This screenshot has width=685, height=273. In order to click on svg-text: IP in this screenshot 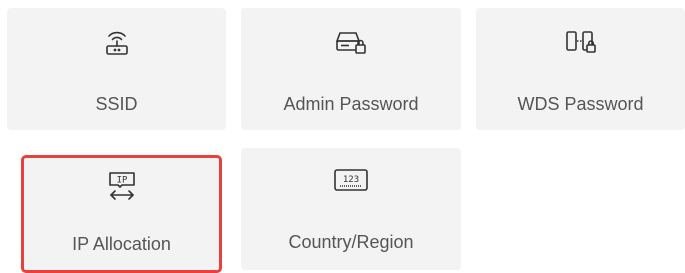, I will do `click(121, 181)`.